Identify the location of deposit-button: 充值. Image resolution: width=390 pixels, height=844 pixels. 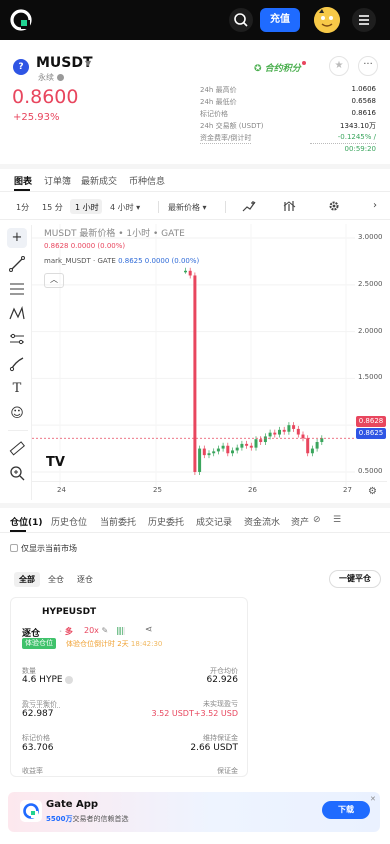
(280, 20).